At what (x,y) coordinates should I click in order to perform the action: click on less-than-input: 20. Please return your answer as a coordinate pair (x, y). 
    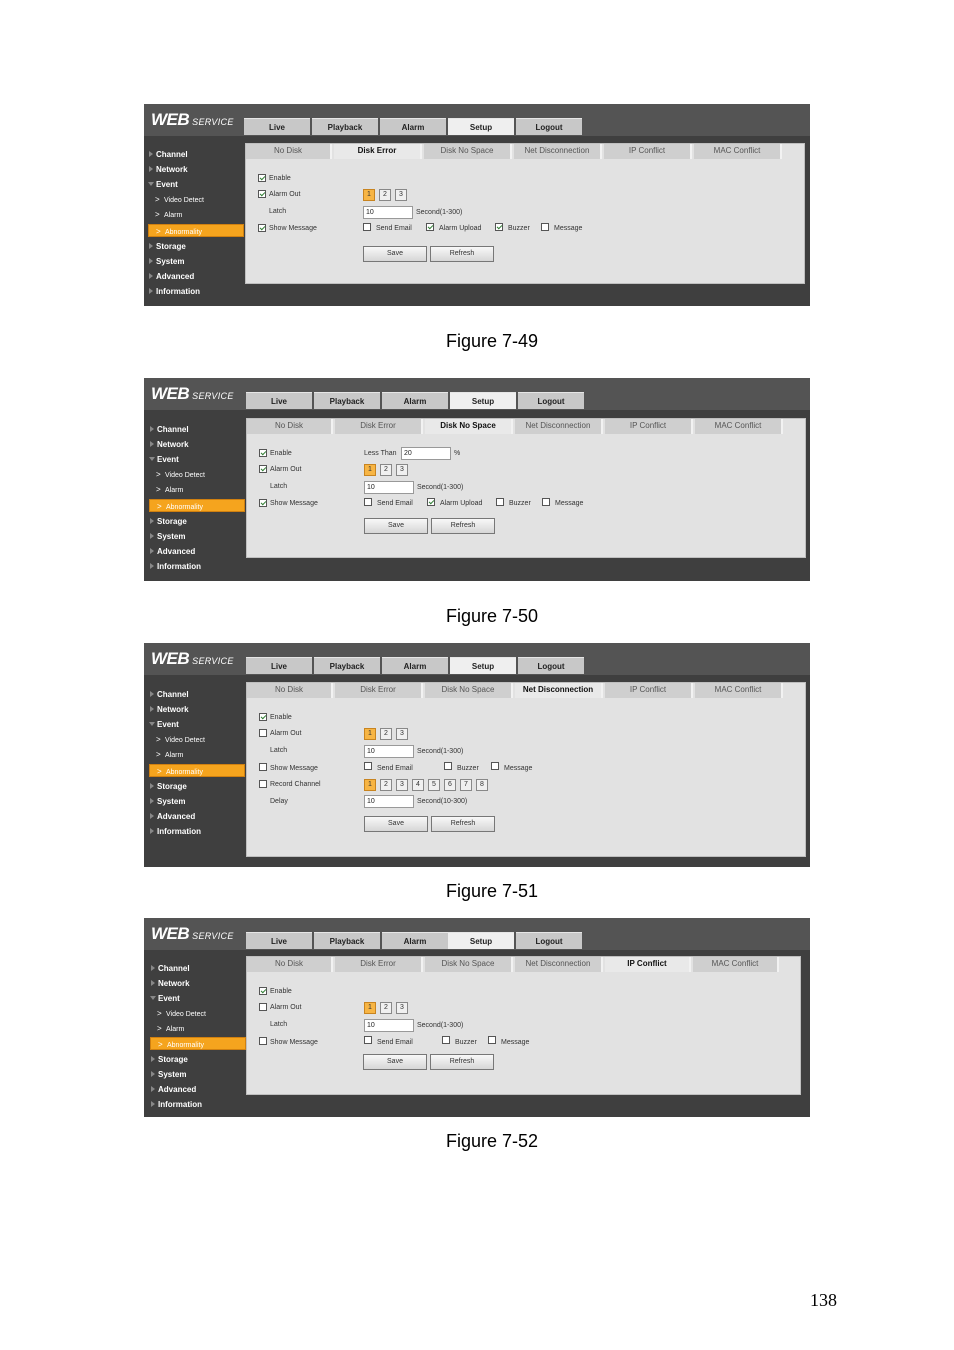
    Looking at the image, I should click on (426, 453).